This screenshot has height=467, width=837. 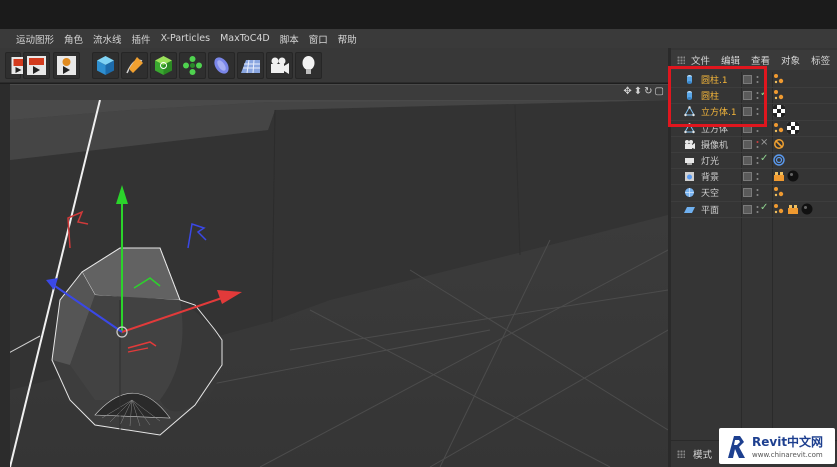 I want to click on menu-character: 角色, so click(x=73, y=39).